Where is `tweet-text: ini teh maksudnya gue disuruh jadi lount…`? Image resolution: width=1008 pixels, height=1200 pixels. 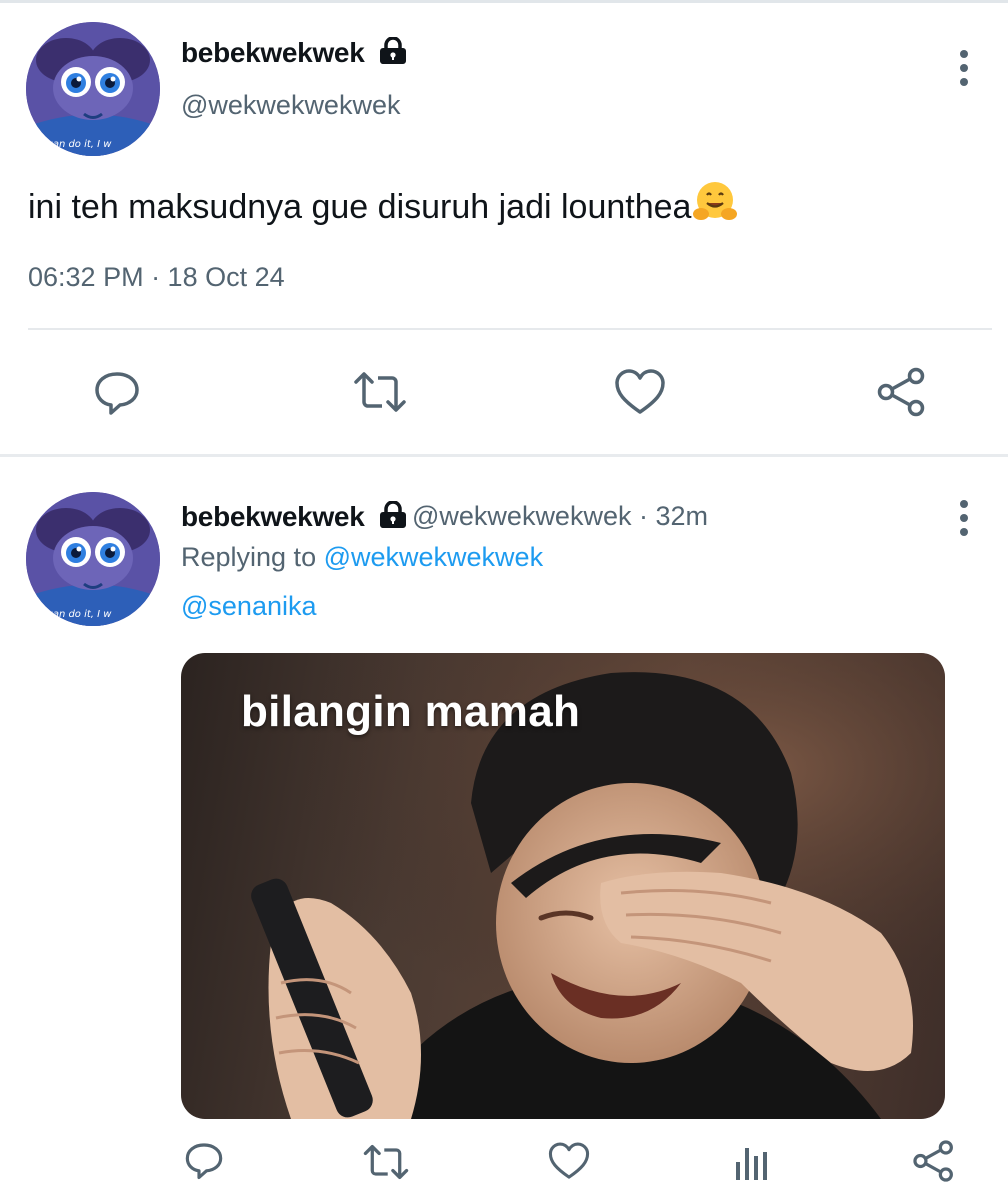
tweet-text: ini teh maksudnya gue disuruh jadi lount… is located at coordinates (383, 203).